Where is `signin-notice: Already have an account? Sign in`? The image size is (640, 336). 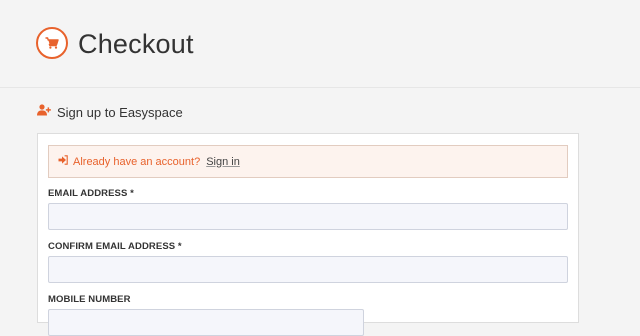 signin-notice: Already have an account? Sign in is located at coordinates (308, 161).